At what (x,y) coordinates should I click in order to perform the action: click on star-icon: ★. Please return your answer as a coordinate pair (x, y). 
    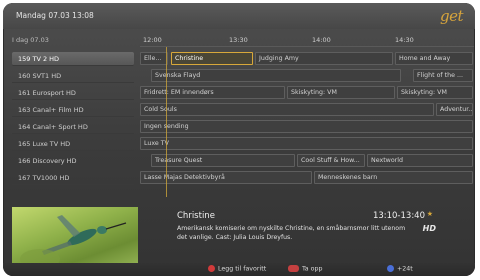
    Looking at the image, I should click on (429, 214).